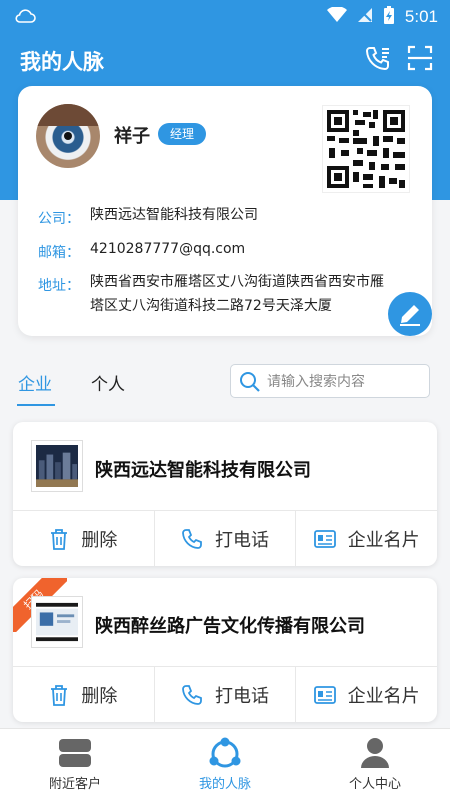  What do you see at coordinates (224, 784) in the screenshot?
I see `nav-network-label: 我的人脉` at bounding box center [224, 784].